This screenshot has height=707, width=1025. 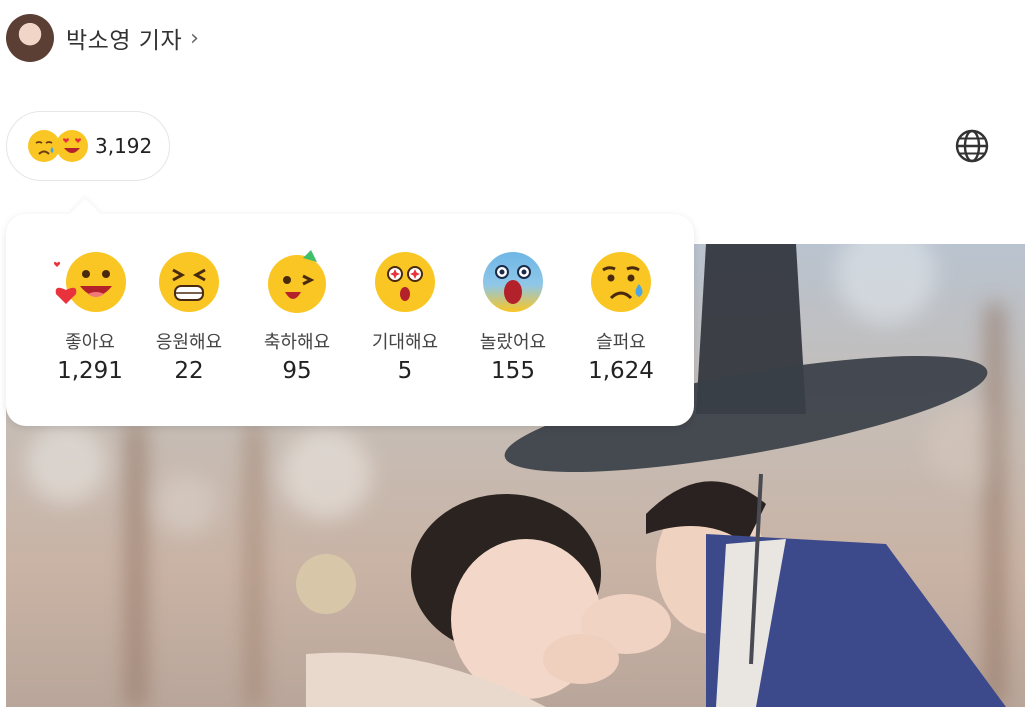 What do you see at coordinates (189, 371) in the screenshot?
I see `reaction-count: 22` at bounding box center [189, 371].